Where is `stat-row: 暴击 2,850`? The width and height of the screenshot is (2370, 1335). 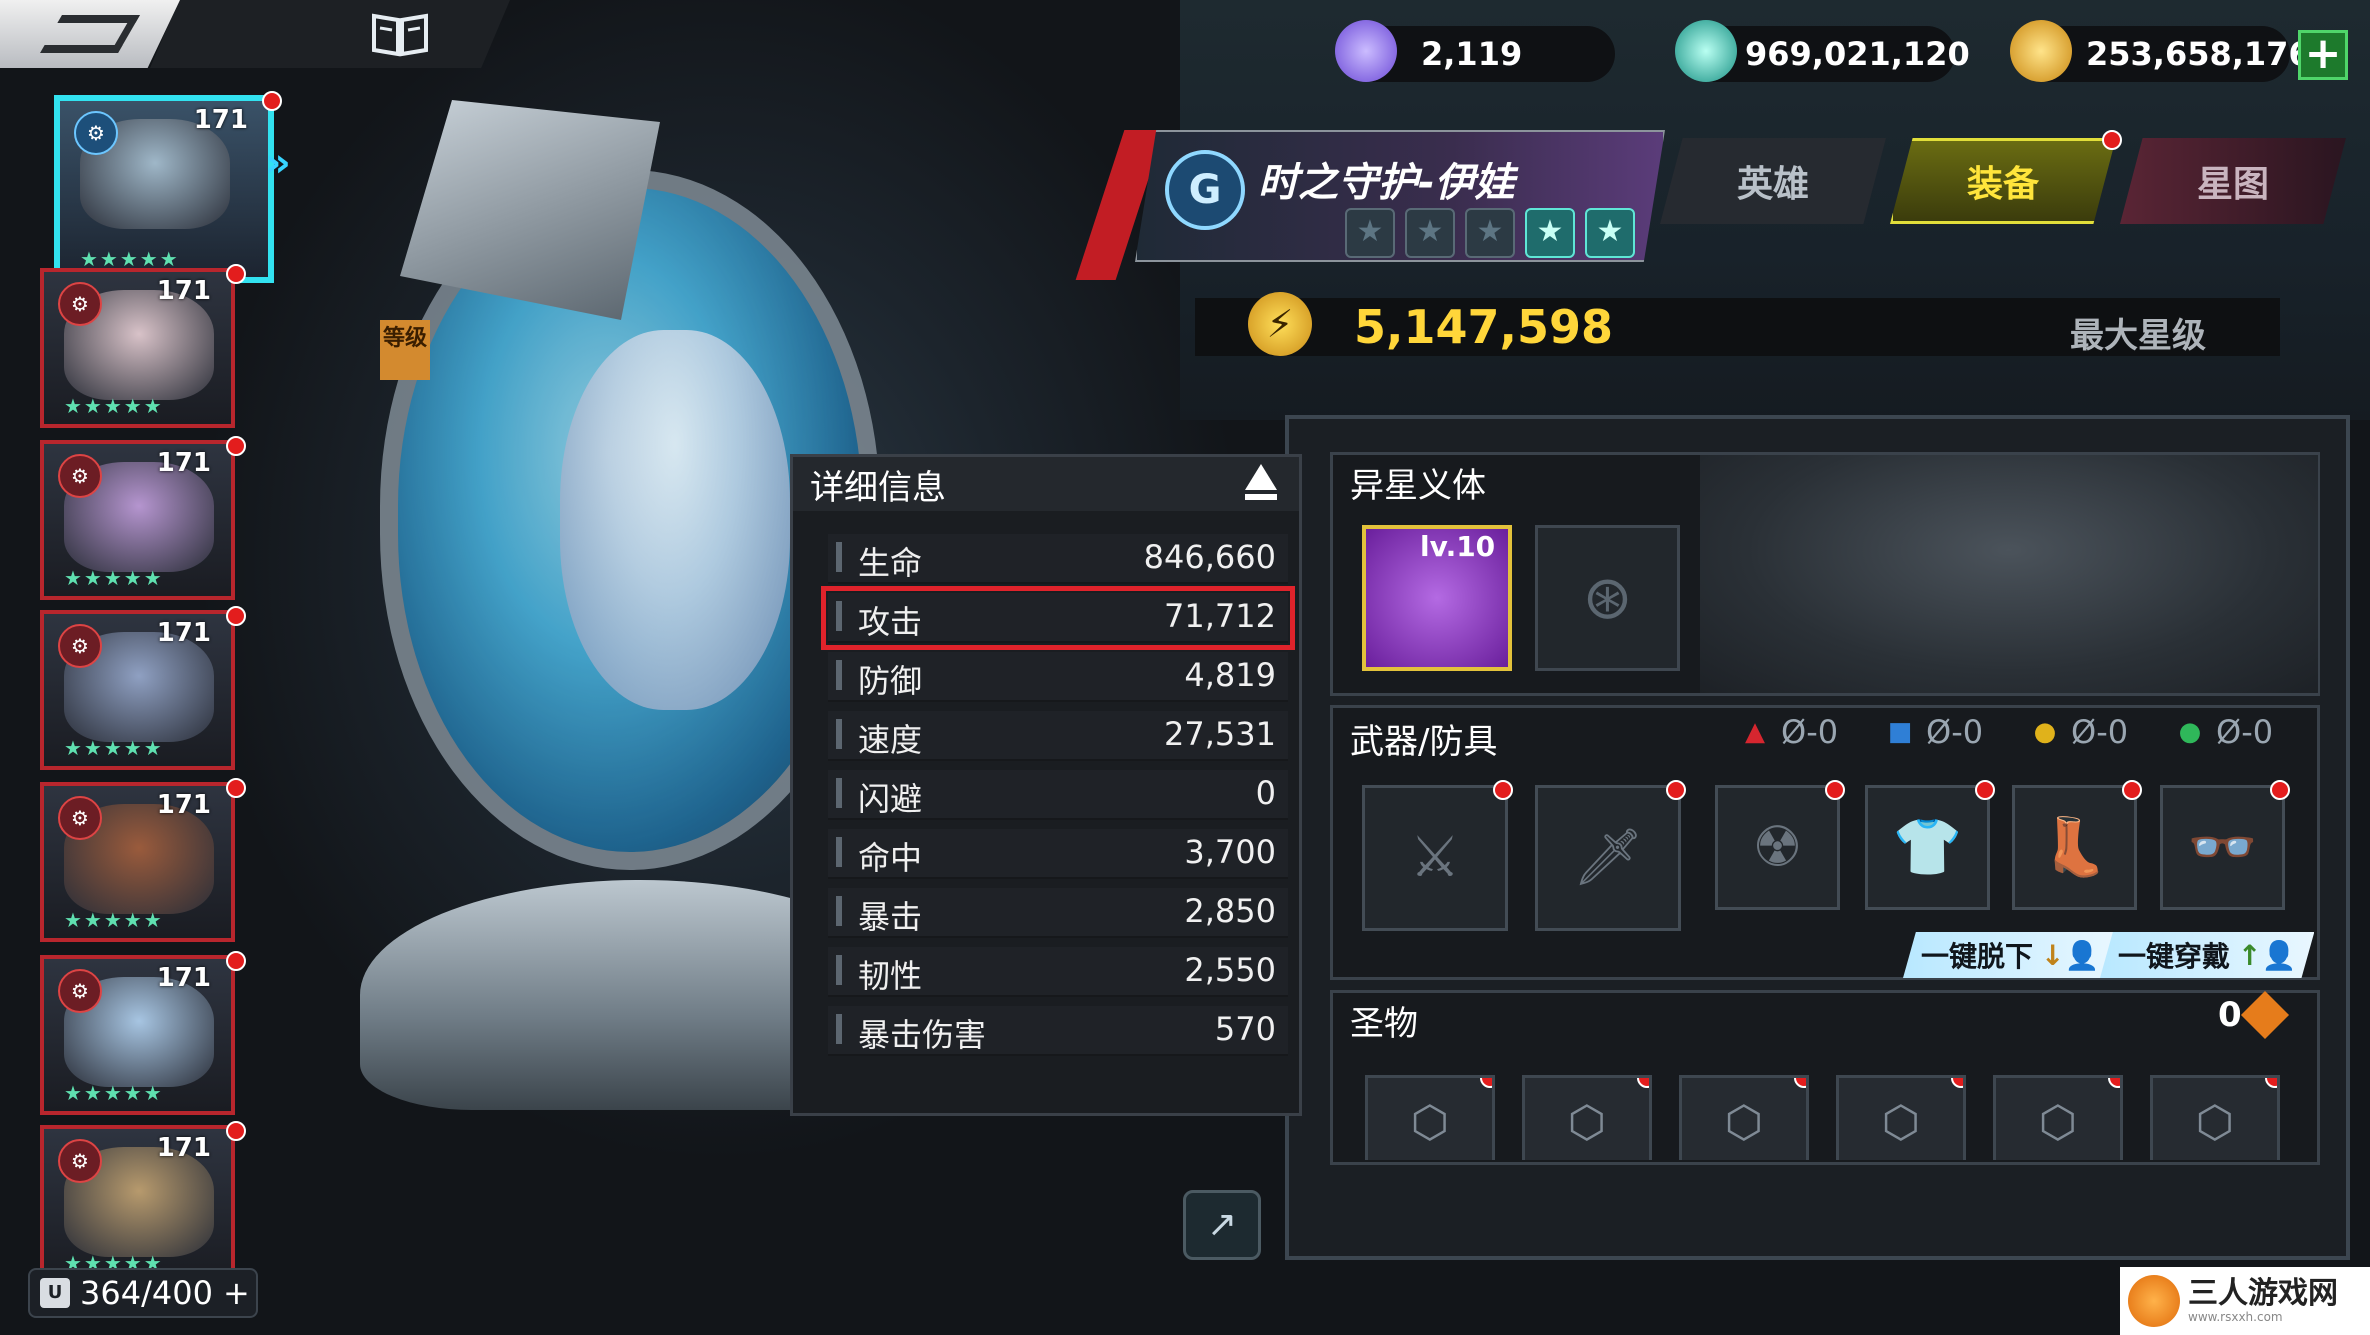 stat-row: 暴击 2,850 is located at coordinates (1058, 913).